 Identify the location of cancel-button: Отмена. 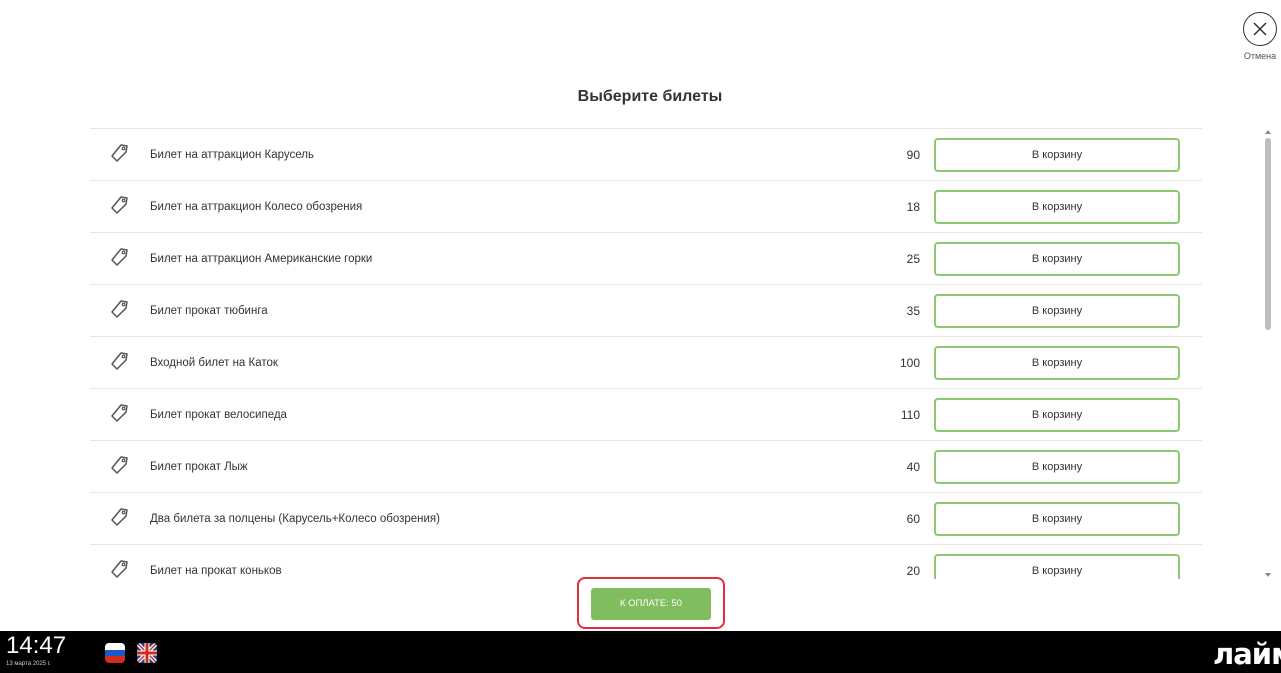
(1260, 43).